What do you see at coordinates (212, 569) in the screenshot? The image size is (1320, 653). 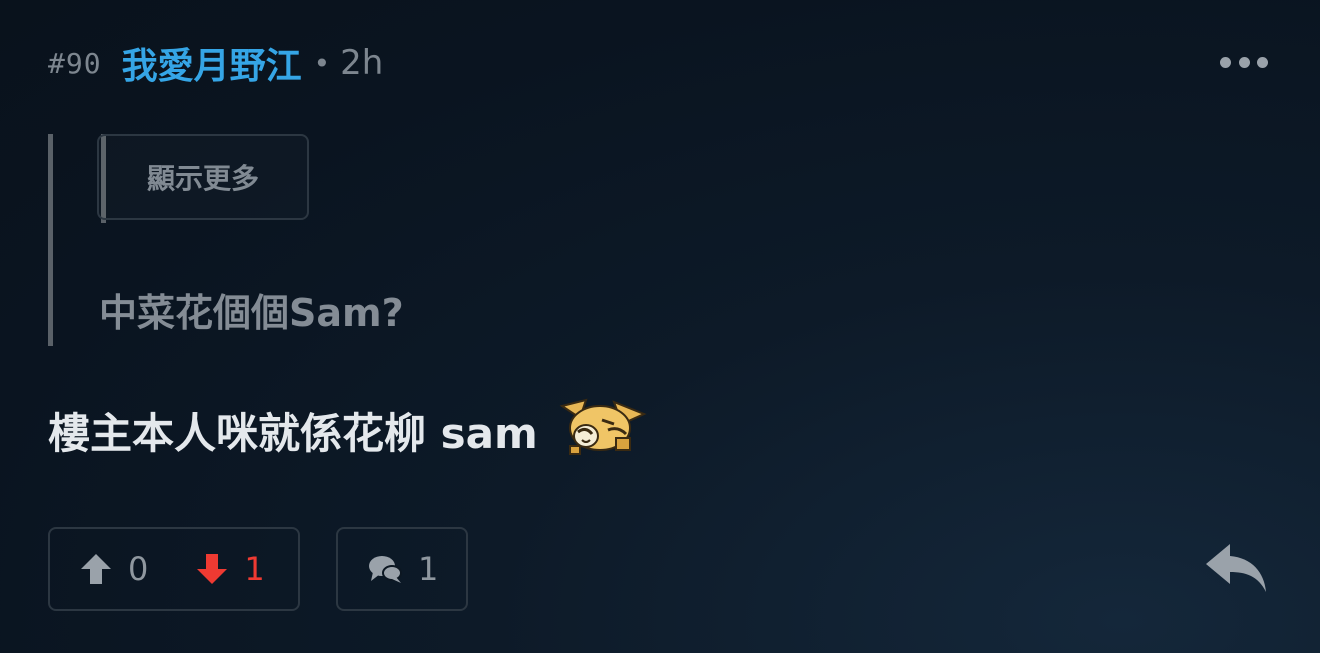 I see `arrow-down-icon` at bounding box center [212, 569].